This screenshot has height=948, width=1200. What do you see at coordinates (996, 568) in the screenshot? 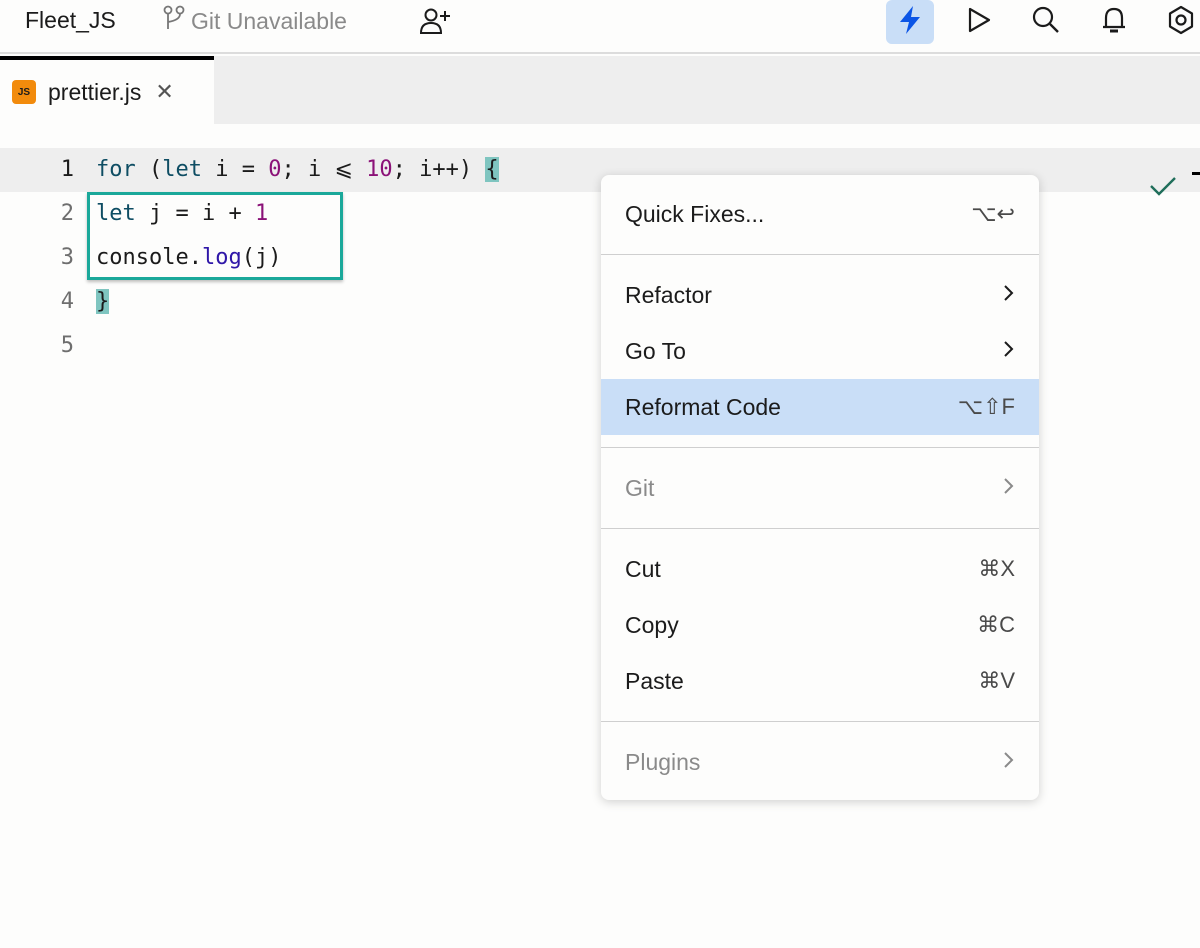
I see `shortcut-label: ⌘X` at bounding box center [996, 568].